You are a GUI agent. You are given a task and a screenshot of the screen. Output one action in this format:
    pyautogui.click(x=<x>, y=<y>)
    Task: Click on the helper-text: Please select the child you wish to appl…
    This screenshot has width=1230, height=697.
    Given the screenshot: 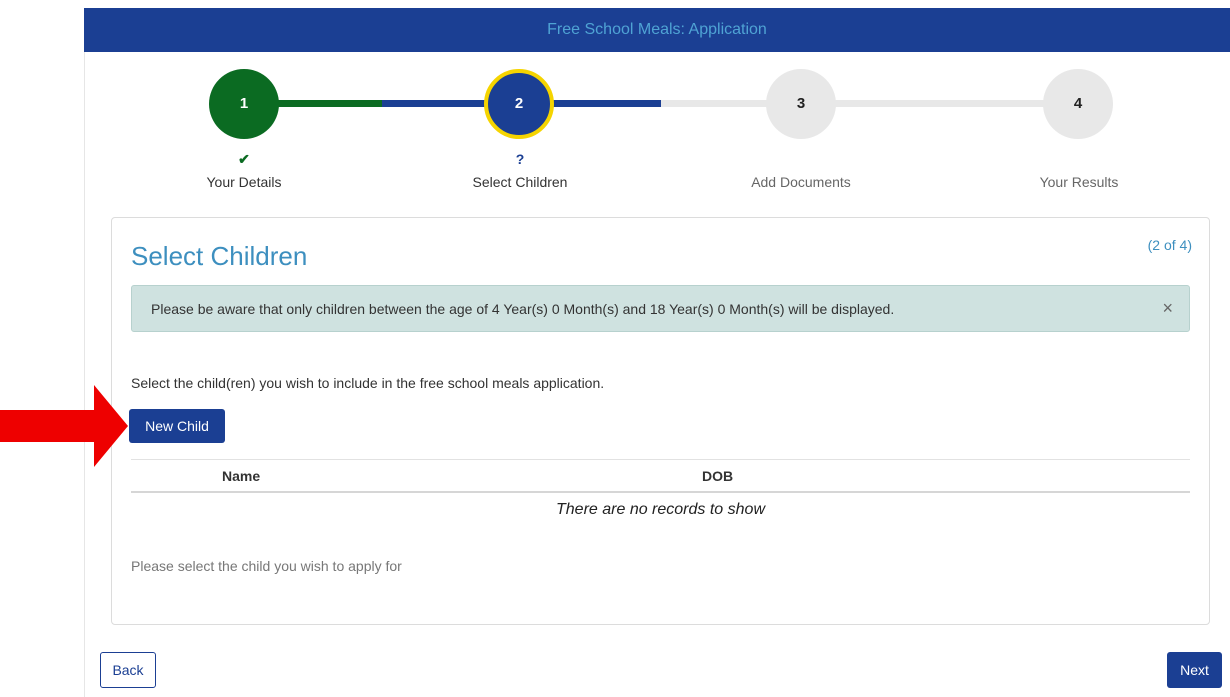 What is the action you would take?
    pyautogui.click(x=266, y=566)
    